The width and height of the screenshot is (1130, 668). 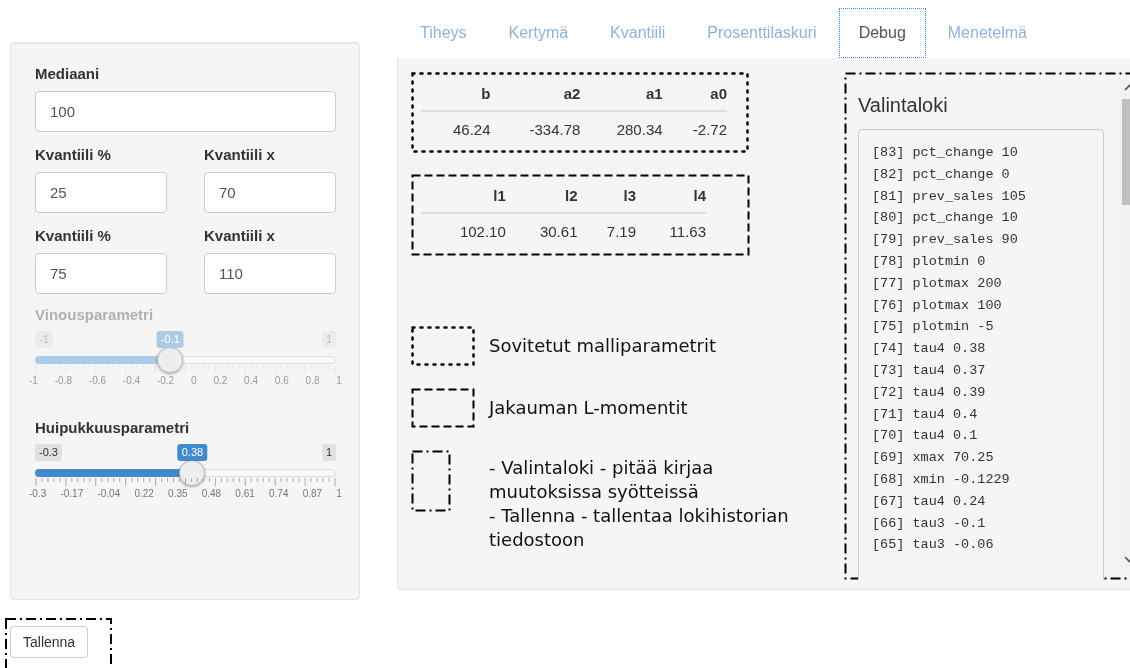 What do you see at coordinates (621, 128) in the screenshot?
I see `table-cell: 280.34` at bounding box center [621, 128].